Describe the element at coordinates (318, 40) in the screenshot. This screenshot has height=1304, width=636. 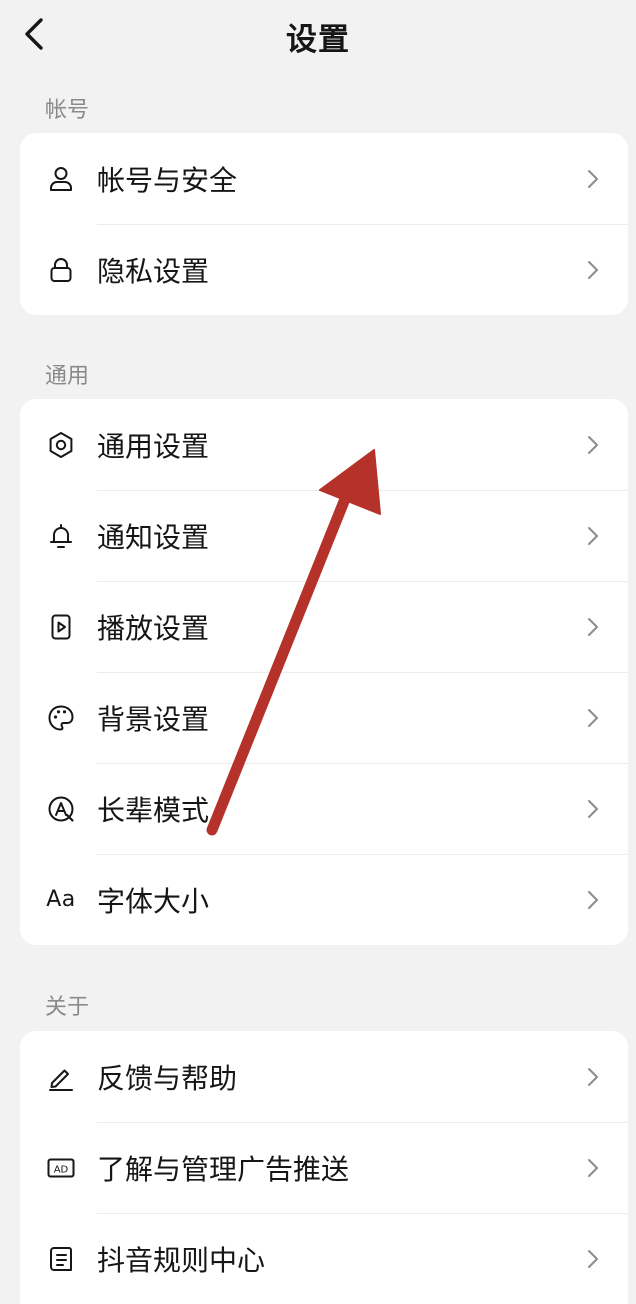
I see `page-title: 设置` at that location.